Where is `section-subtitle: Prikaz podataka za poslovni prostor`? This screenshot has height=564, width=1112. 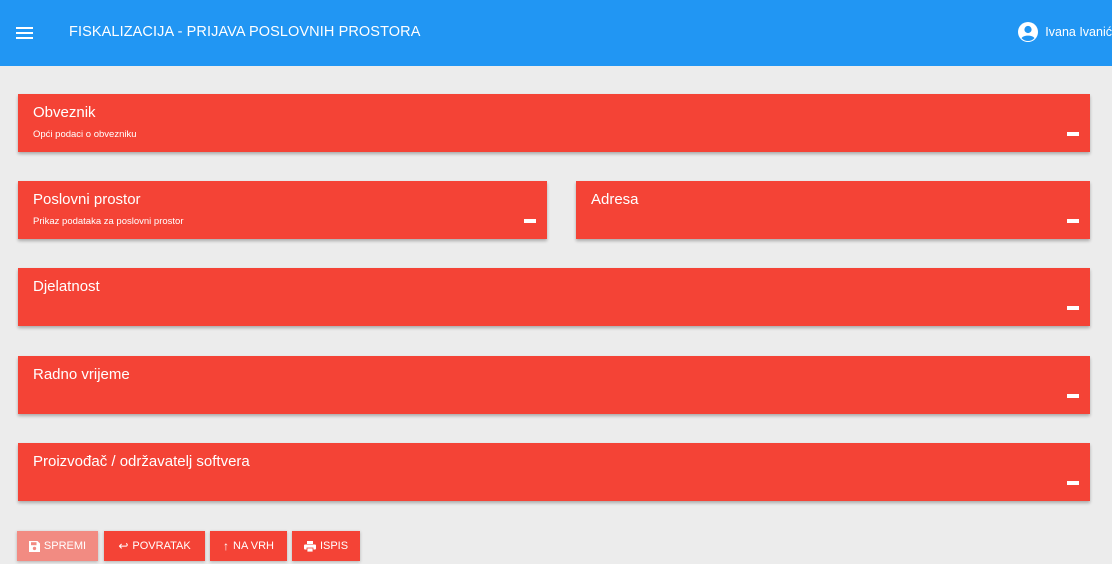 section-subtitle: Prikaz podataka za poslovni prostor is located at coordinates (108, 221).